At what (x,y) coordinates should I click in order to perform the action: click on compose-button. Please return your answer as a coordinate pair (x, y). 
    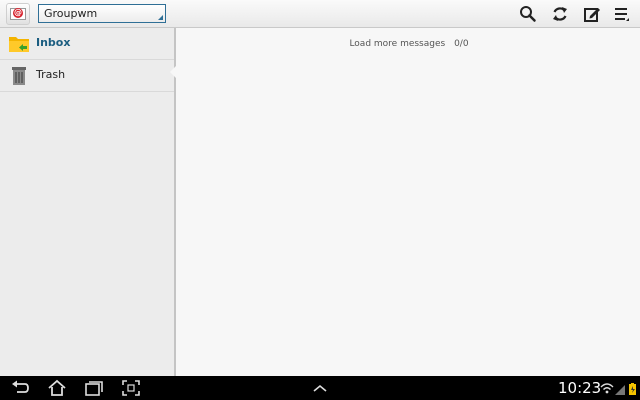
    Looking at the image, I should click on (592, 14).